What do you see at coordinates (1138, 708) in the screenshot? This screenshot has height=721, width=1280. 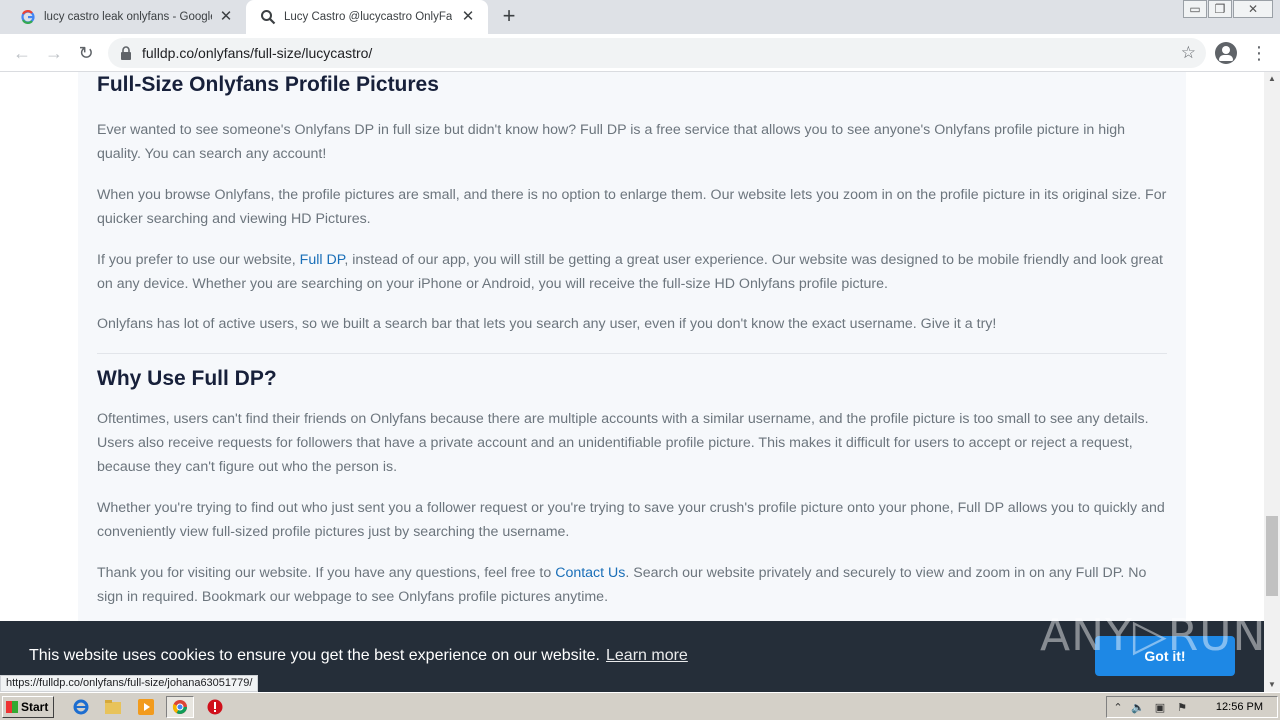 I see `volume-icon: 🔈` at bounding box center [1138, 708].